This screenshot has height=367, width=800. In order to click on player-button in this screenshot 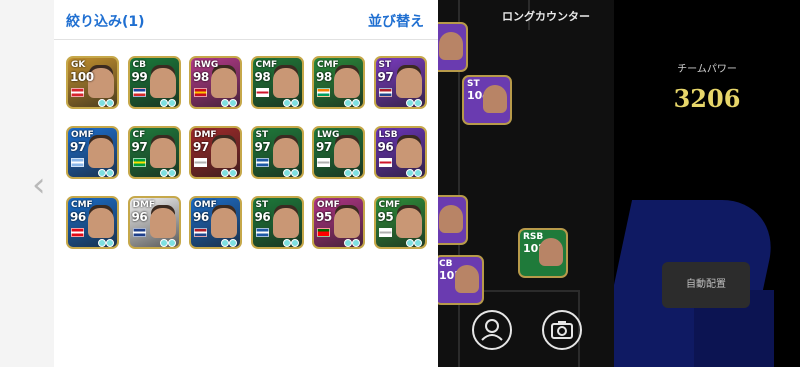, I will do `click(492, 330)`.